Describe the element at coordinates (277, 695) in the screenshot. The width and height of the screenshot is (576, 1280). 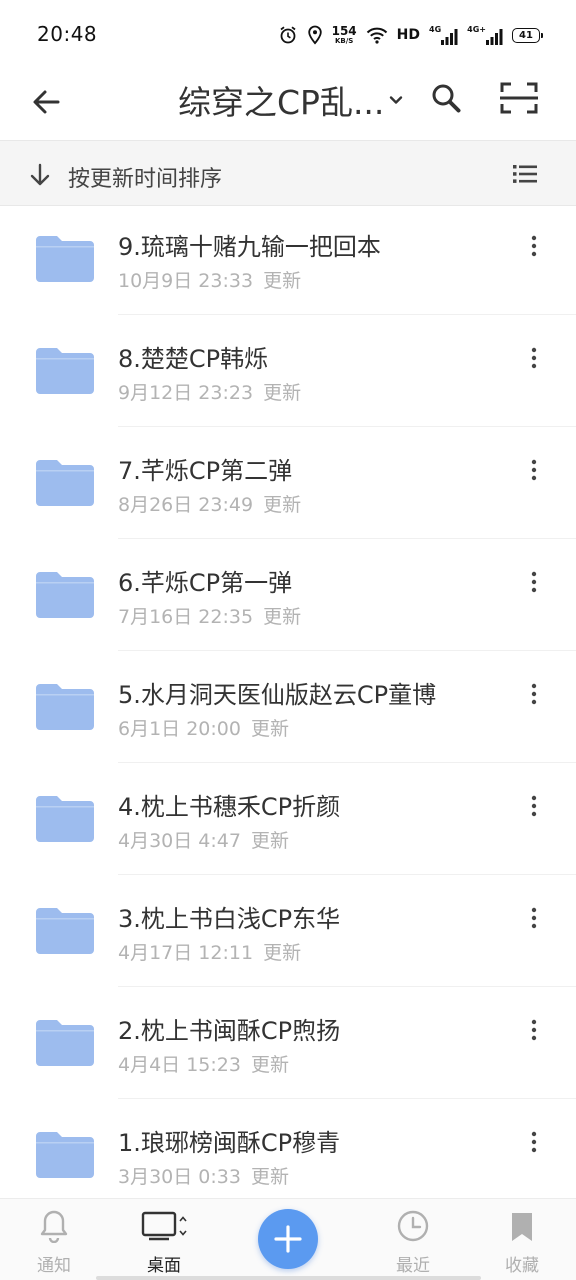
I see `file-name: 5.水月洞天医仙版赵云CP童博` at that location.